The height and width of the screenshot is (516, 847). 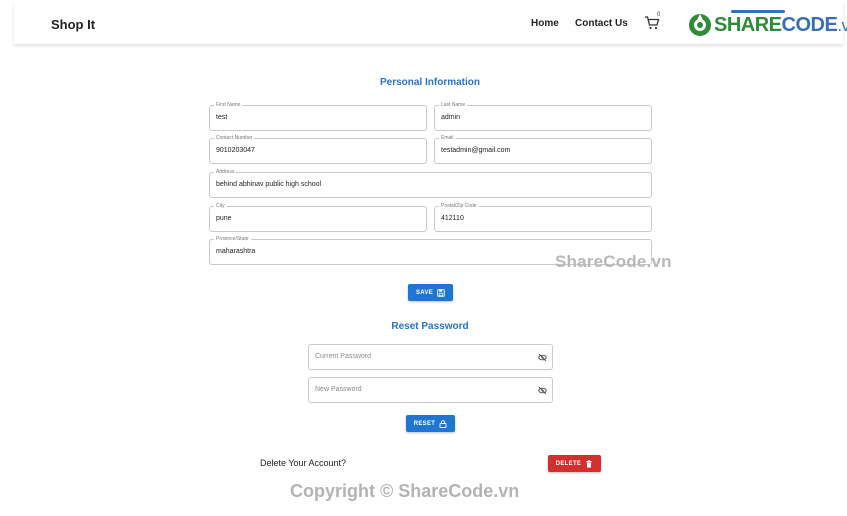 I want to click on last-name-label: Last Name, so click(x=453, y=105).